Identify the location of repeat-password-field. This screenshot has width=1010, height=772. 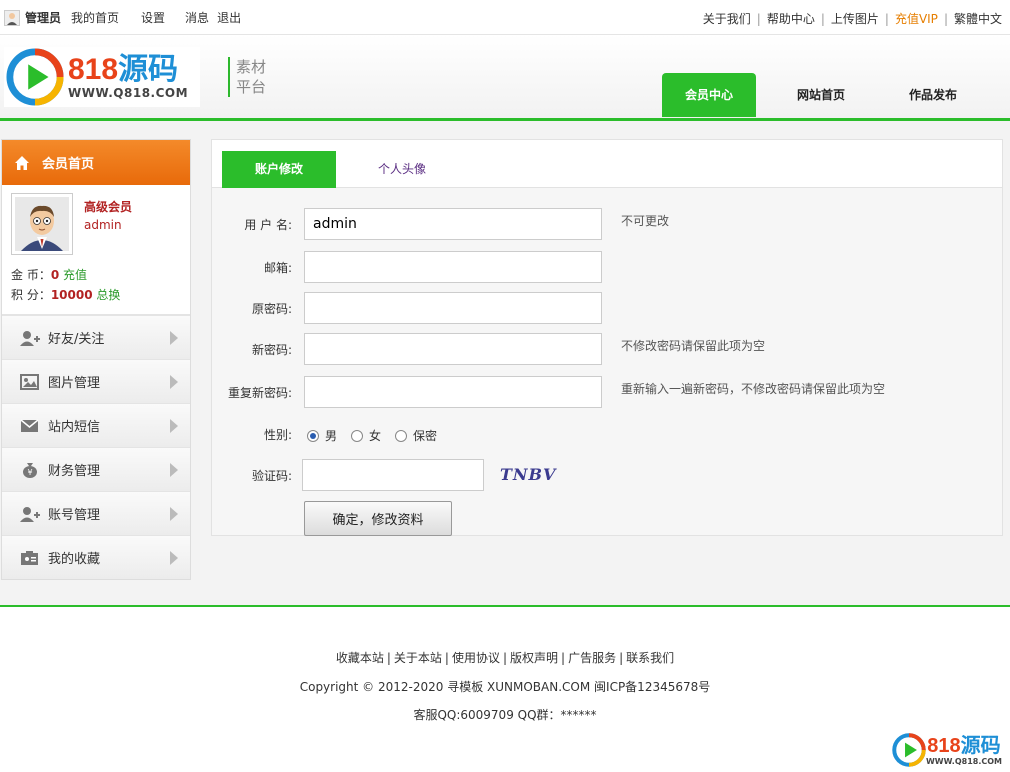
(453, 392).